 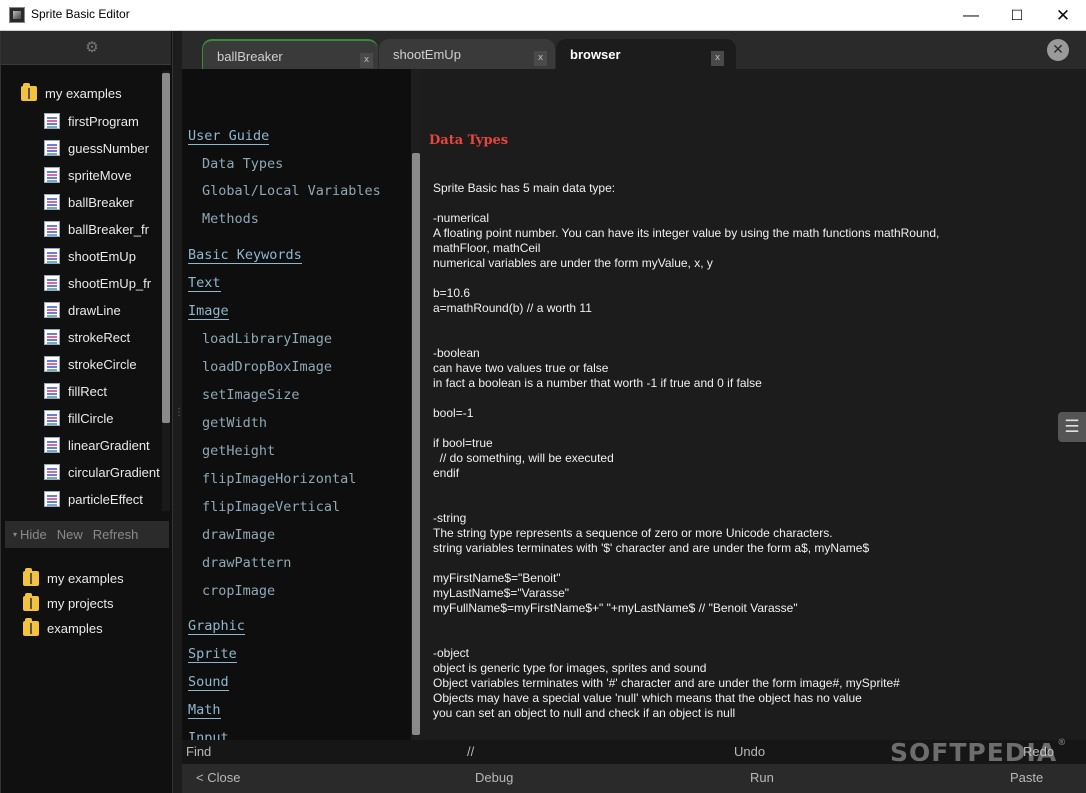 What do you see at coordinates (521, 368) in the screenshot?
I see `content-line: can have two values true or false` at bounding box center [521, 368].